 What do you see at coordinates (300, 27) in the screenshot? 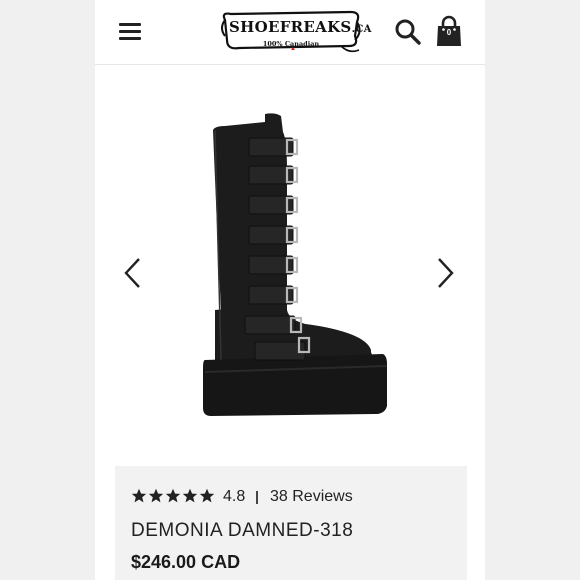
I see `logo-text: SHOEFREAKS.CA` at bounding box center [300, 27].